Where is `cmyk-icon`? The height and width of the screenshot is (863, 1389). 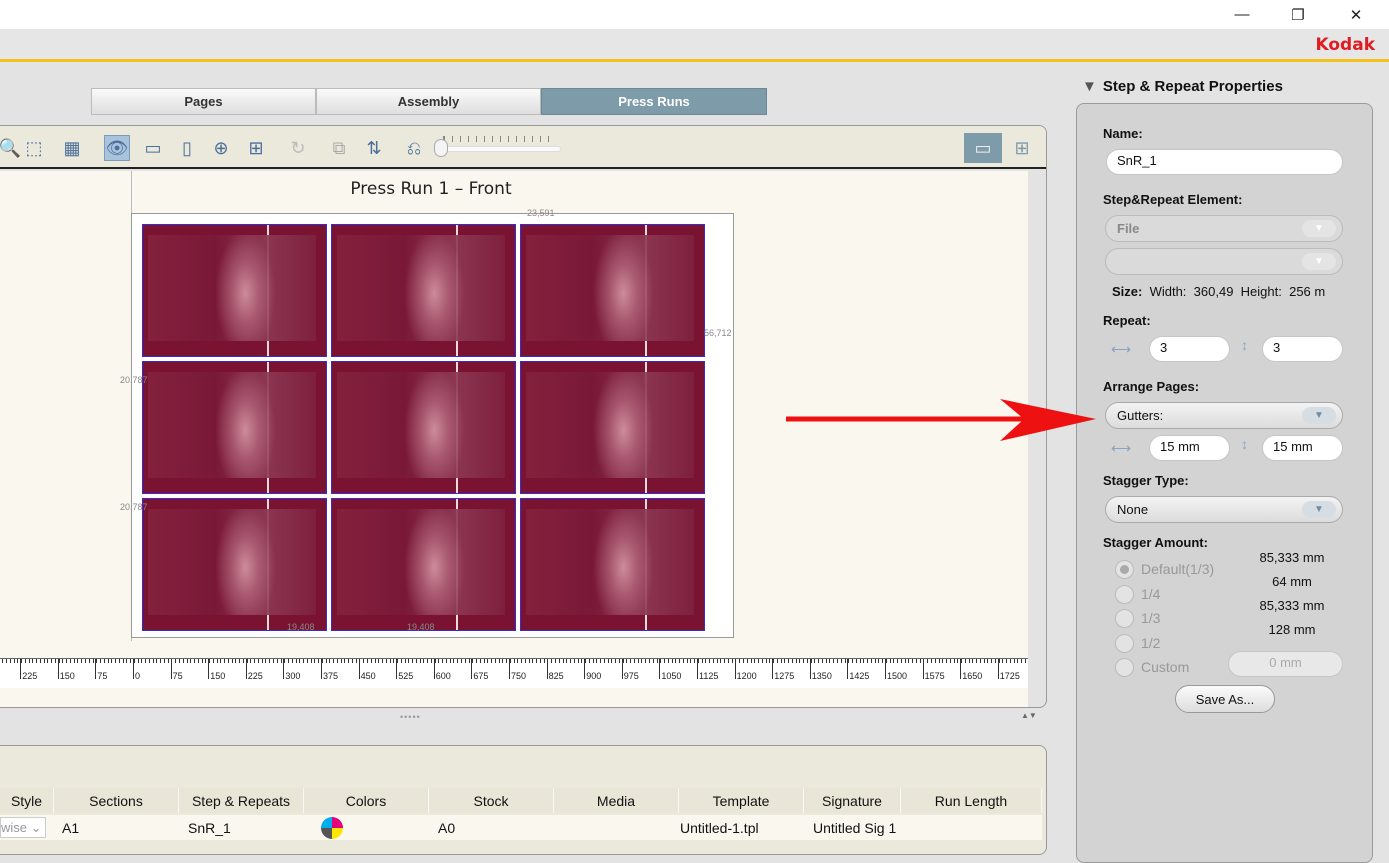
cmyk-icon is located at coordinates (367, 827).